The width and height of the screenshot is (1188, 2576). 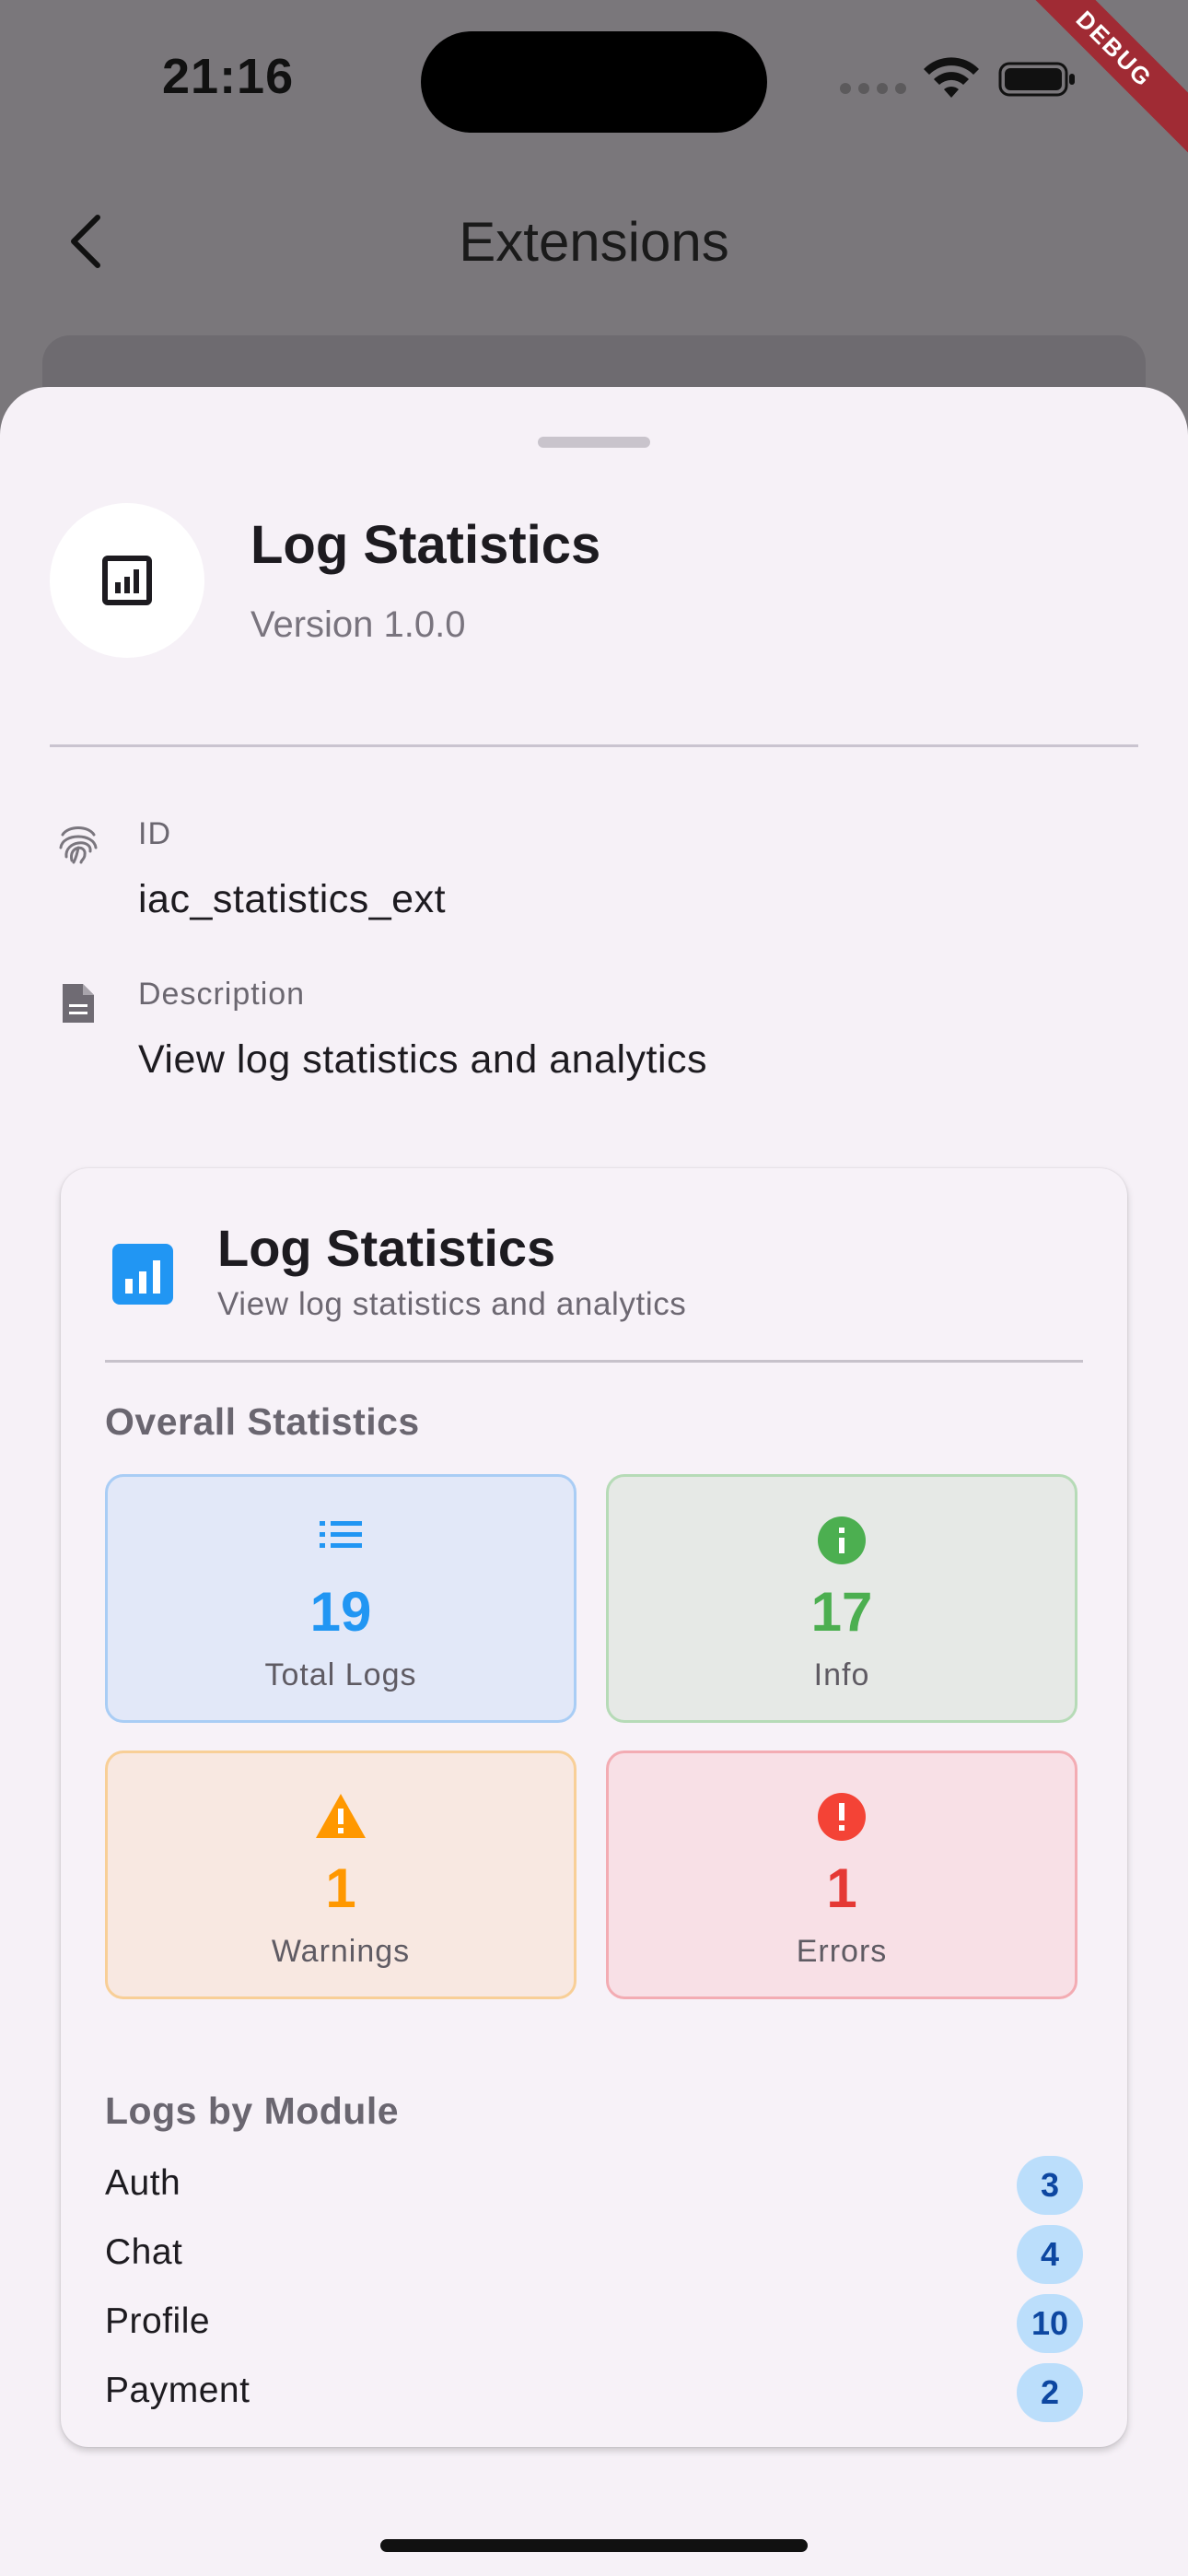 I want to click on card-subtitle: View log statistics and analytics, so click(x=452, y=1304).